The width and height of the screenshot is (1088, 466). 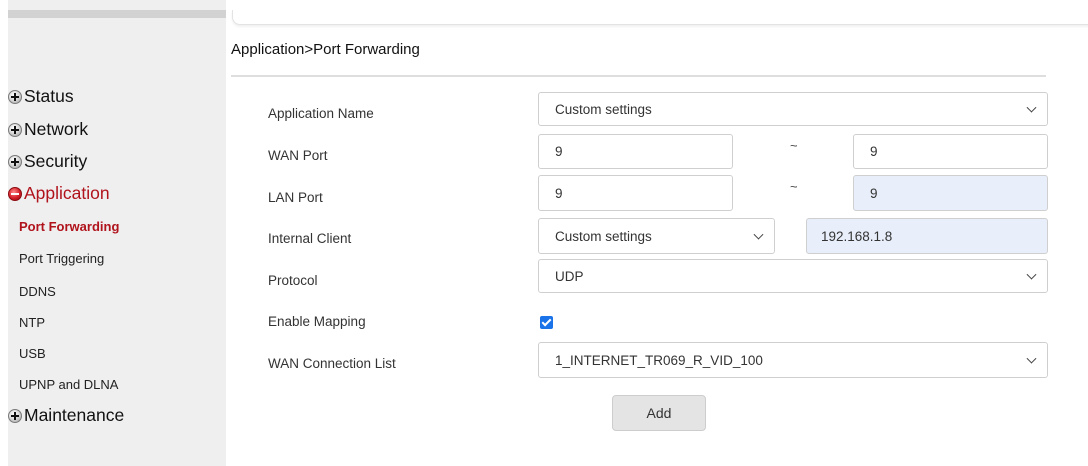 I want to click on wan-port-start-value: 9, so click(x=559, y=151).